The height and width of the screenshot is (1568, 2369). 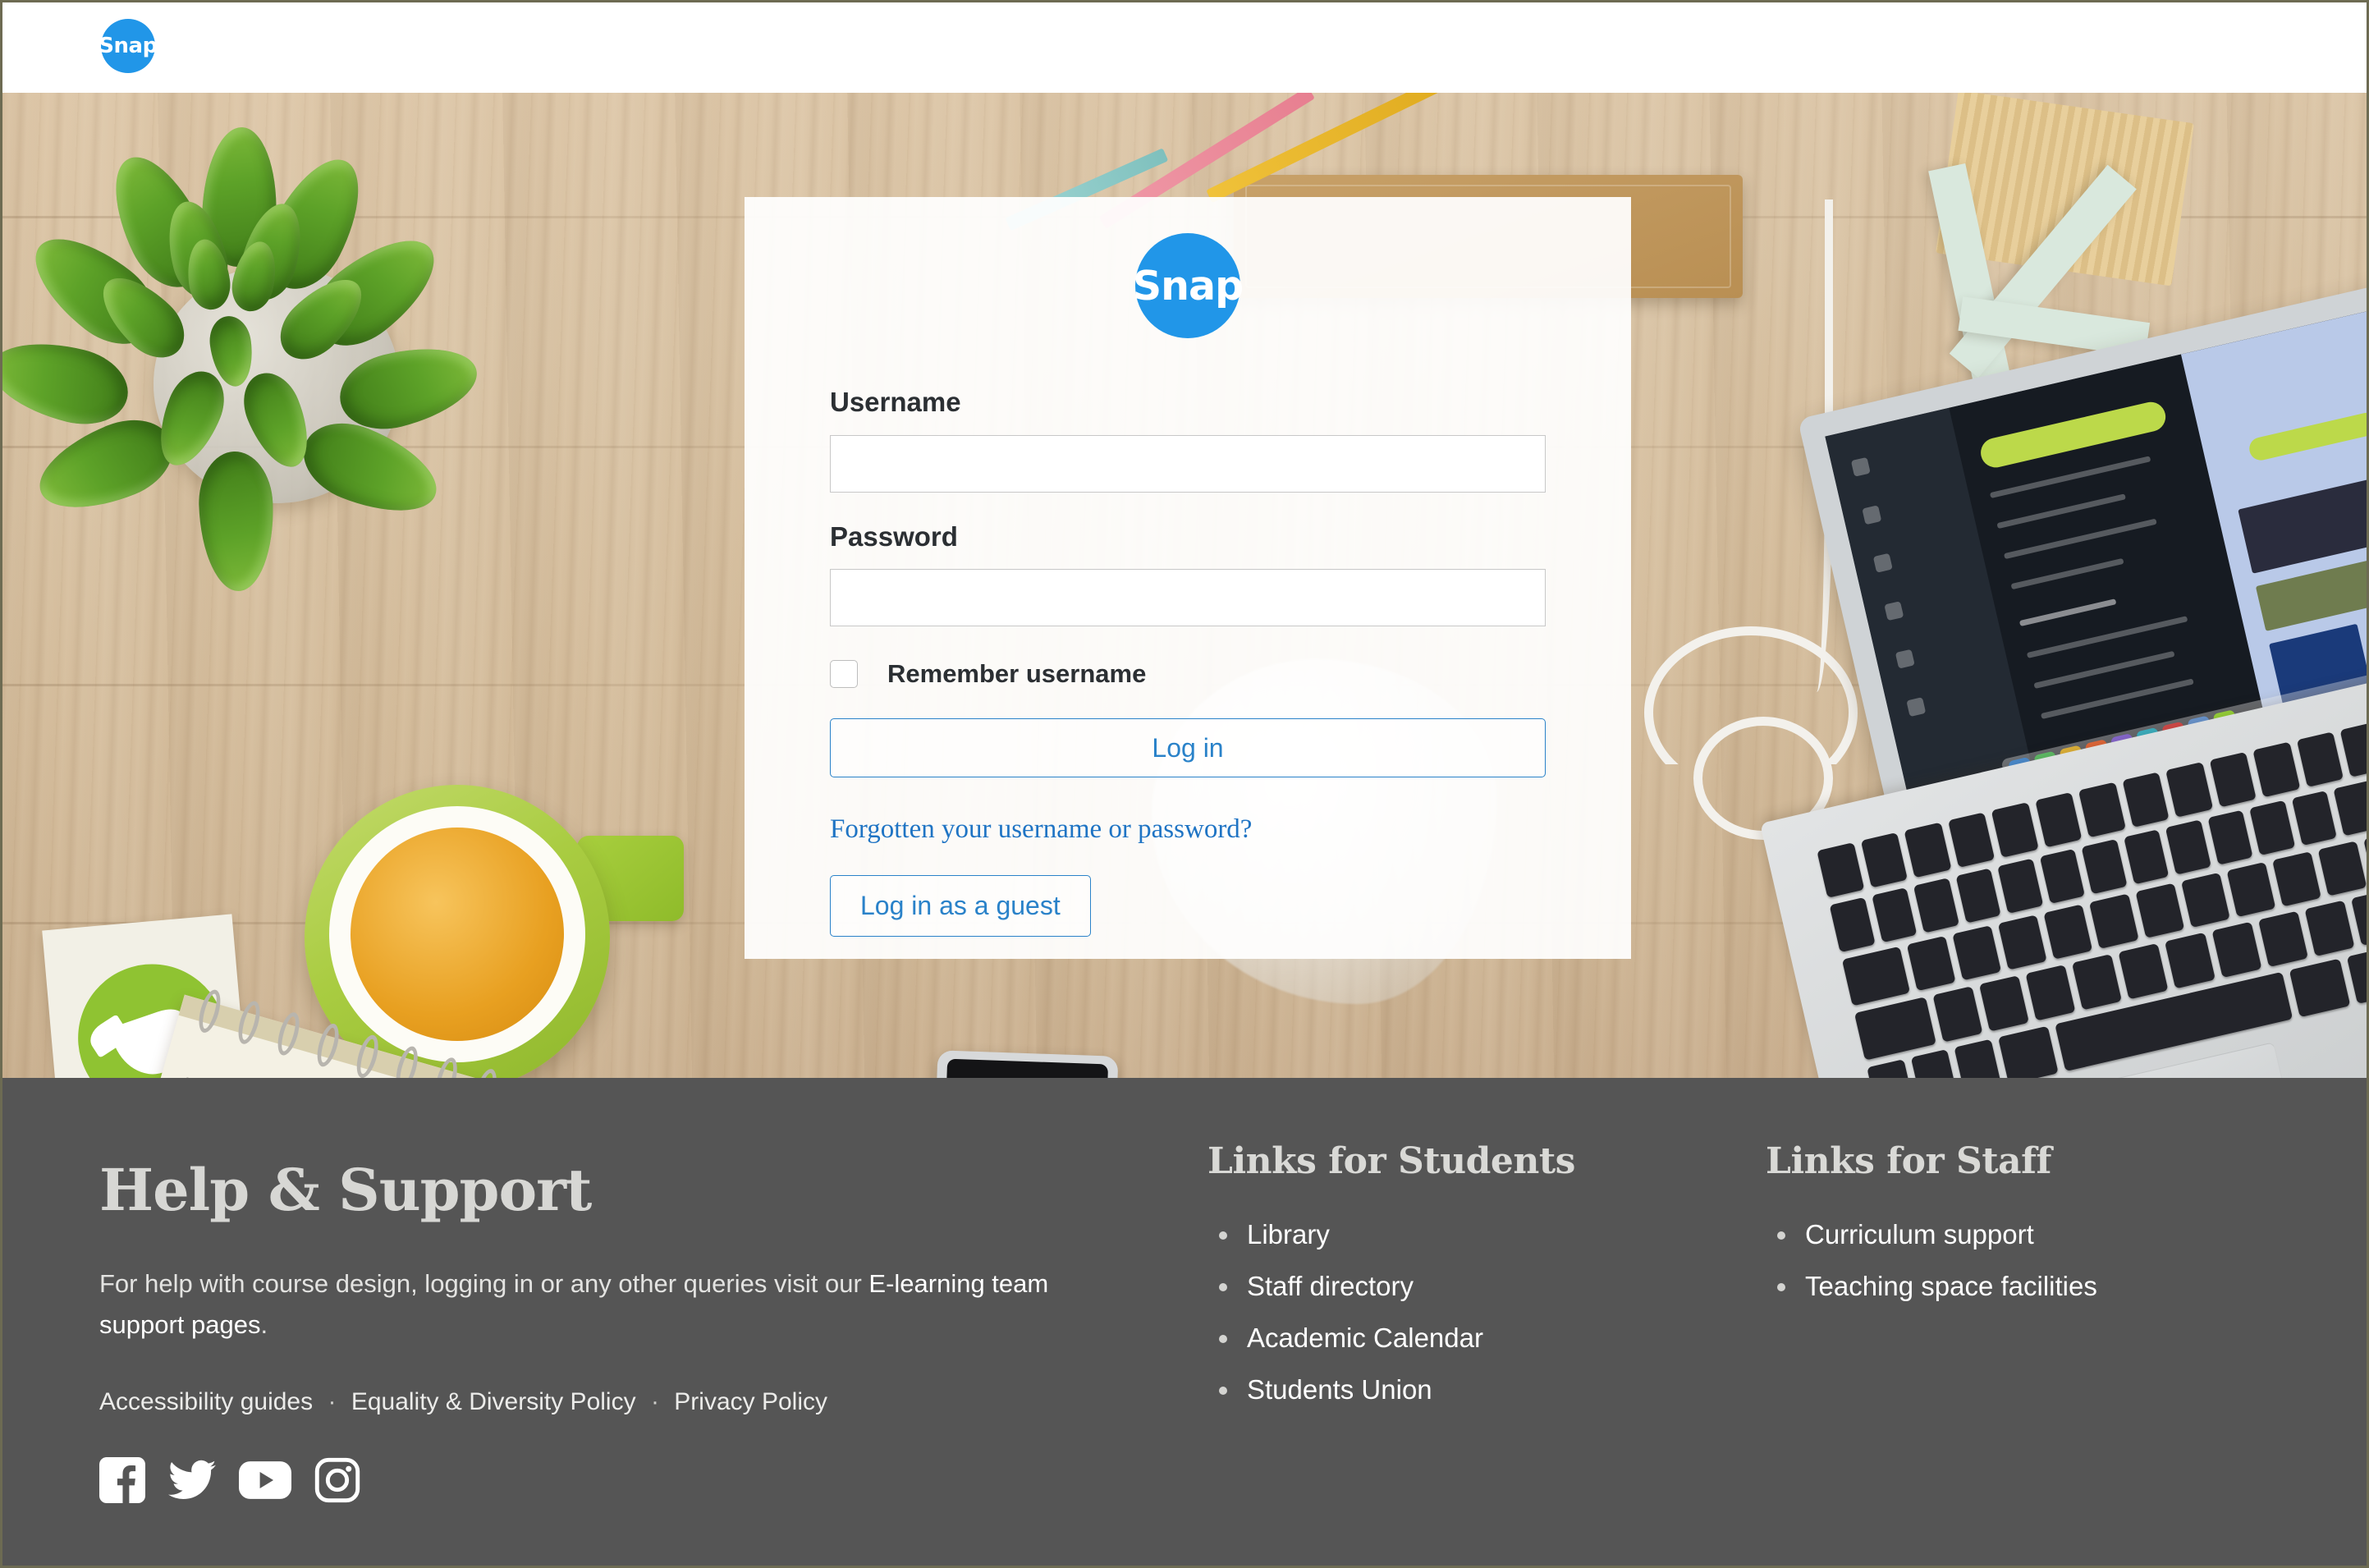 I want to click on login-snap-logo-icon: Snap, so click(x=1188, y=285).